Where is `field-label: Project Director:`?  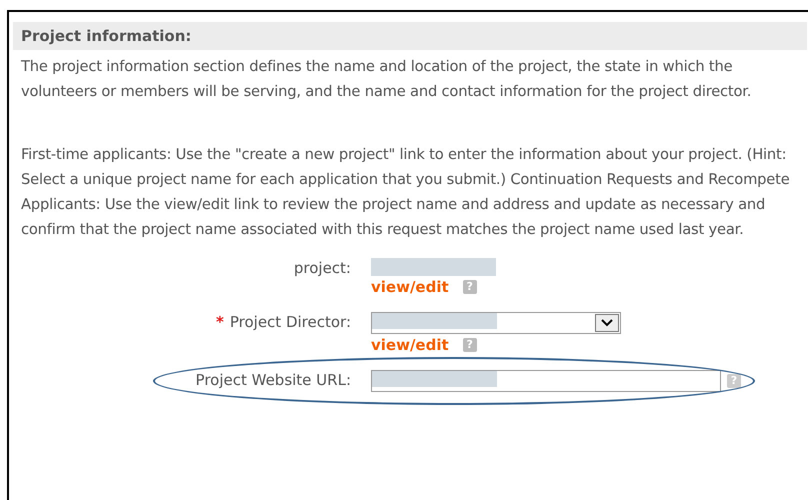 field-label: Project Director: is located at coordinates (290, 322).